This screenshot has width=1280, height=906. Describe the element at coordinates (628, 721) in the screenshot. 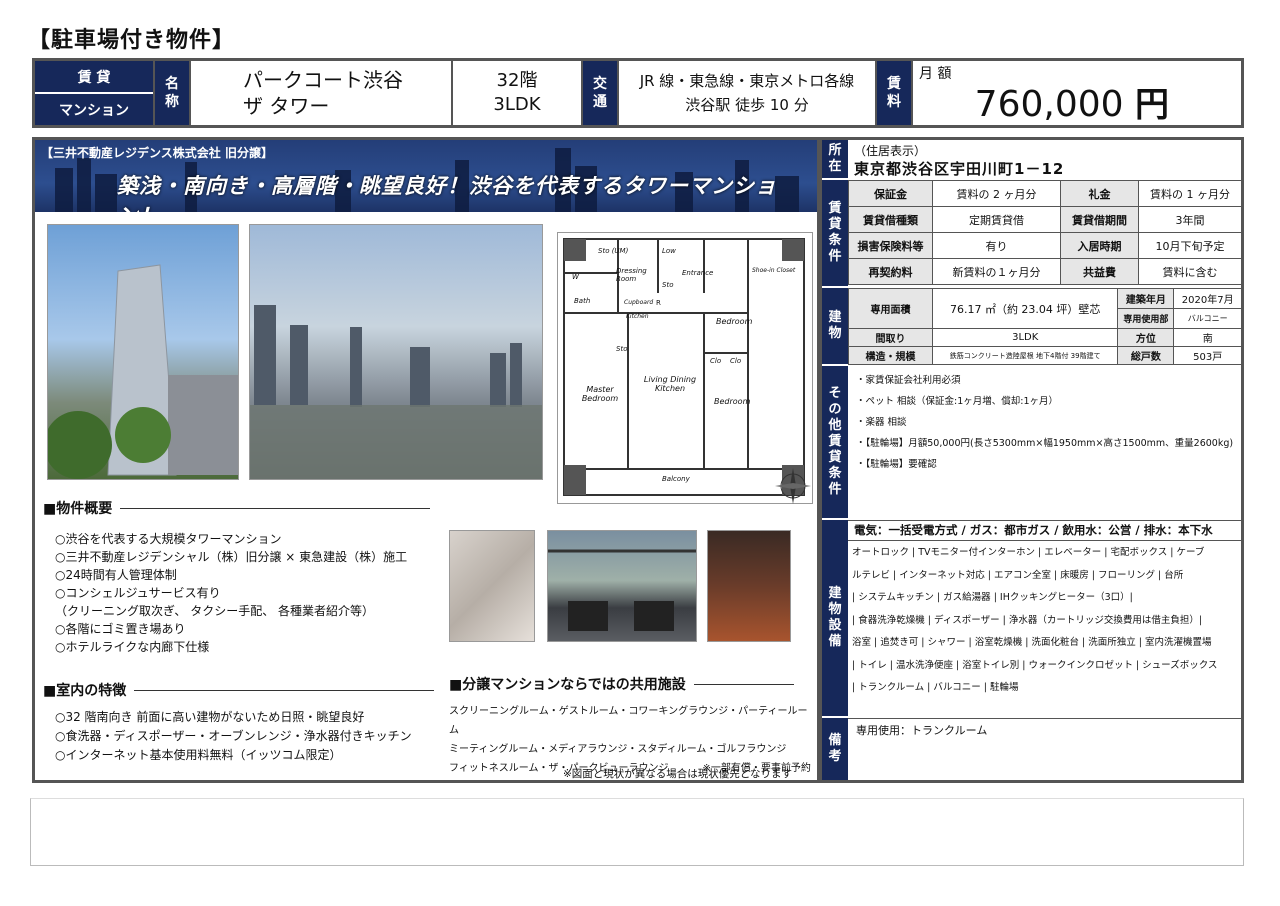

I see `facility-line: スクリーニングルーム・ゲストルーム・コワーキングラウンジ・パーティールーム` at that location.